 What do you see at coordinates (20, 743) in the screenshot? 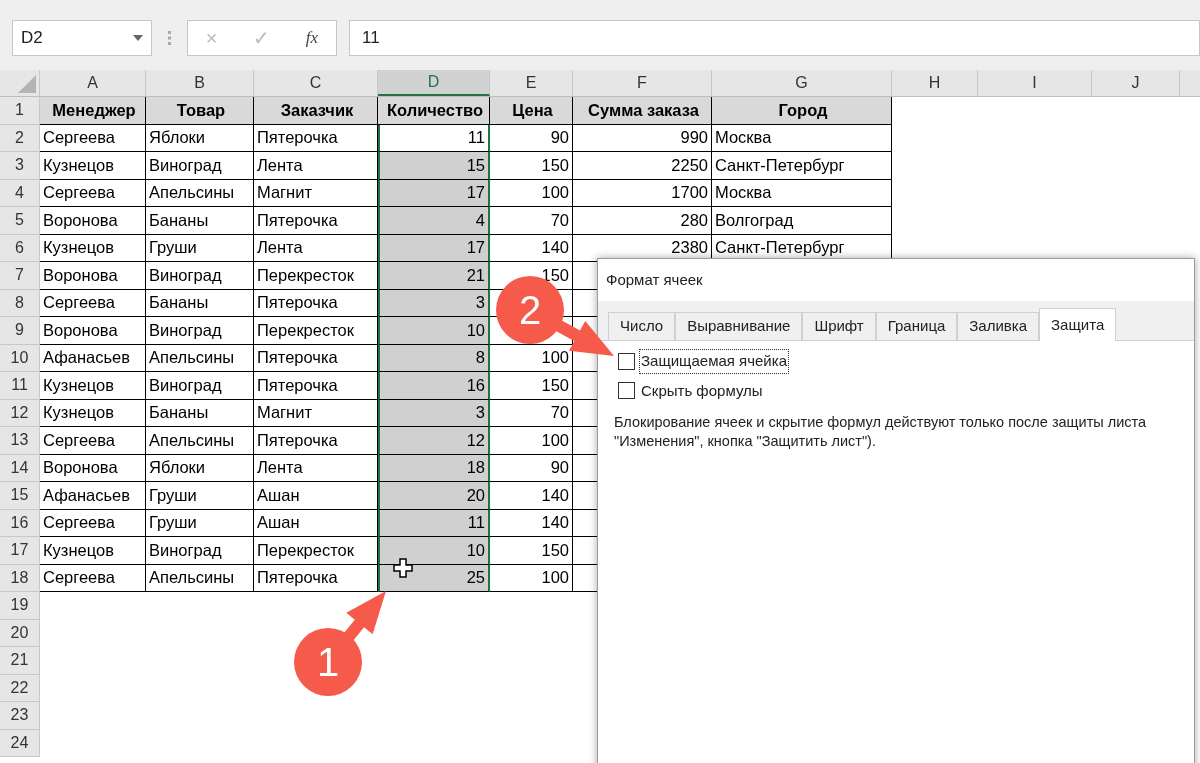
I see `row-header: 24` at bounding box center [20, 743].